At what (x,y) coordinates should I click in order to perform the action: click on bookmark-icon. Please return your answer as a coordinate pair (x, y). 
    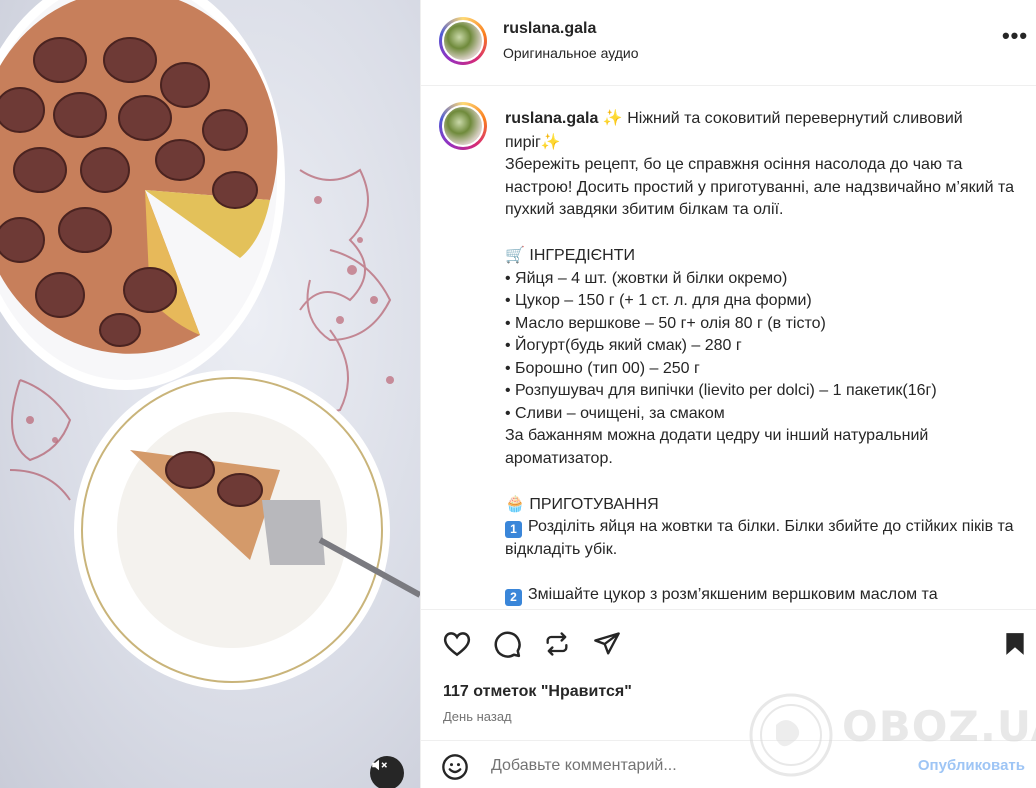
    Looking at the image, I should click on (1015, 644).